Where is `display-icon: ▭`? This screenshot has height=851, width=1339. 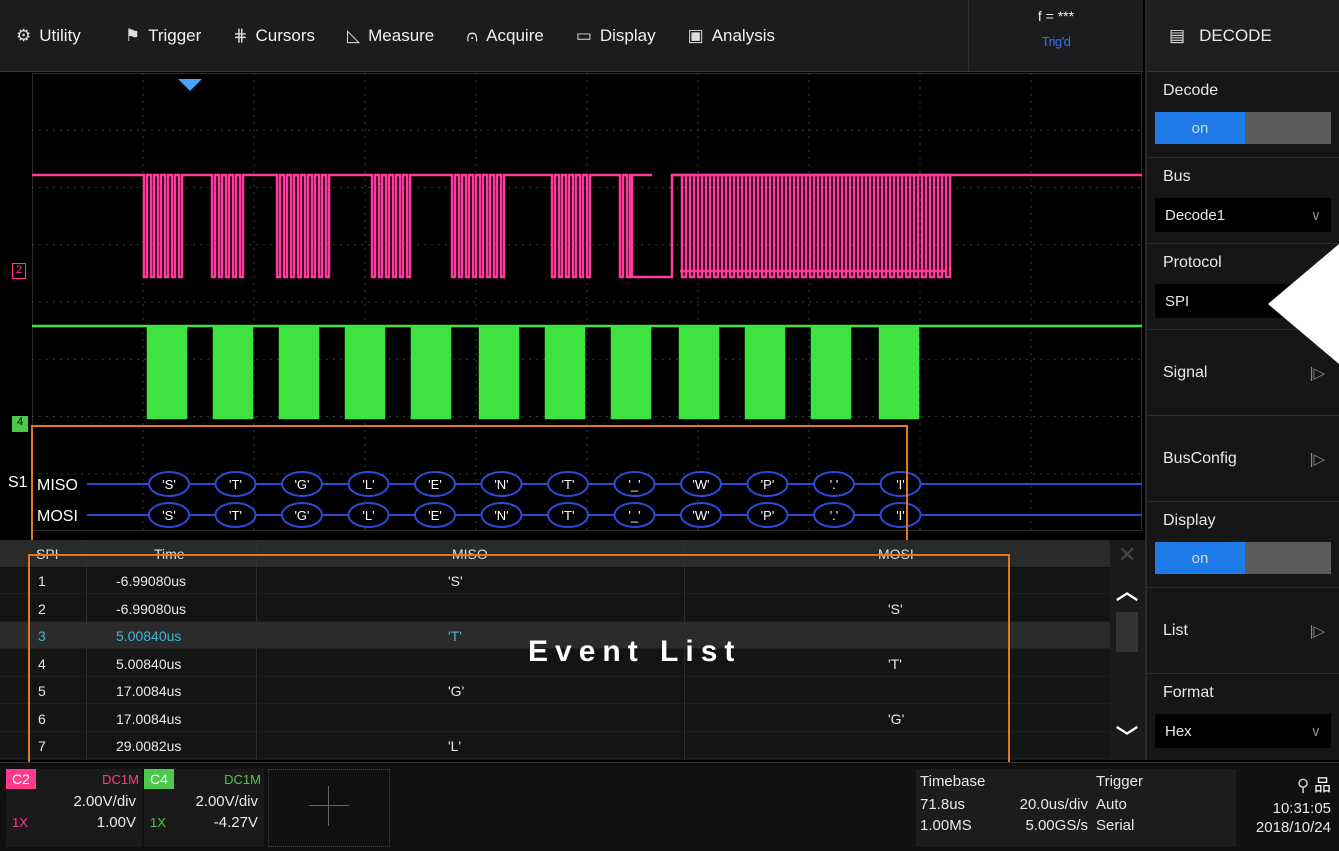 display-icon: ▭ is located at coordinates (583, 35).